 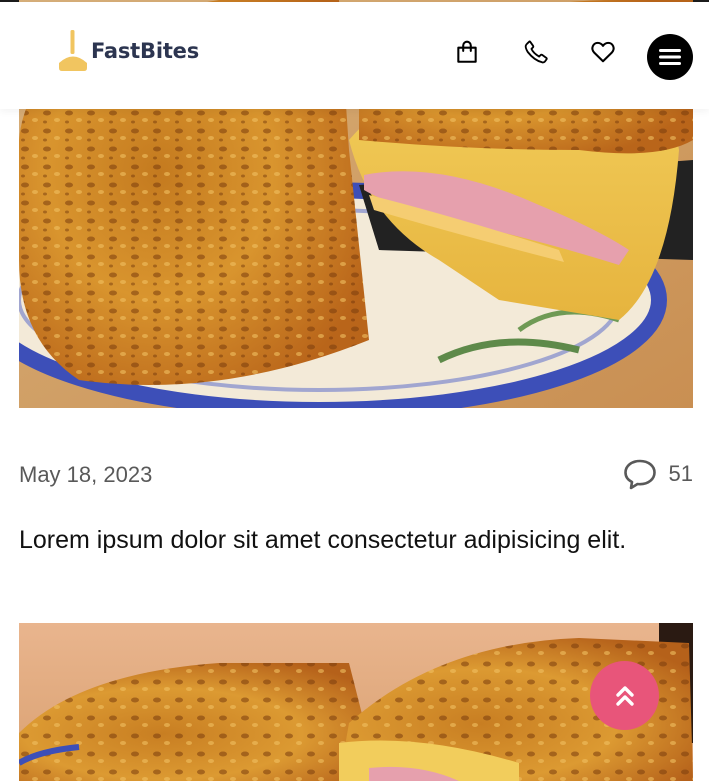 What do you see at coordinates (680, 473) in the screenshot?
I see `comment-count: 51` at bounding box center [680, 473].